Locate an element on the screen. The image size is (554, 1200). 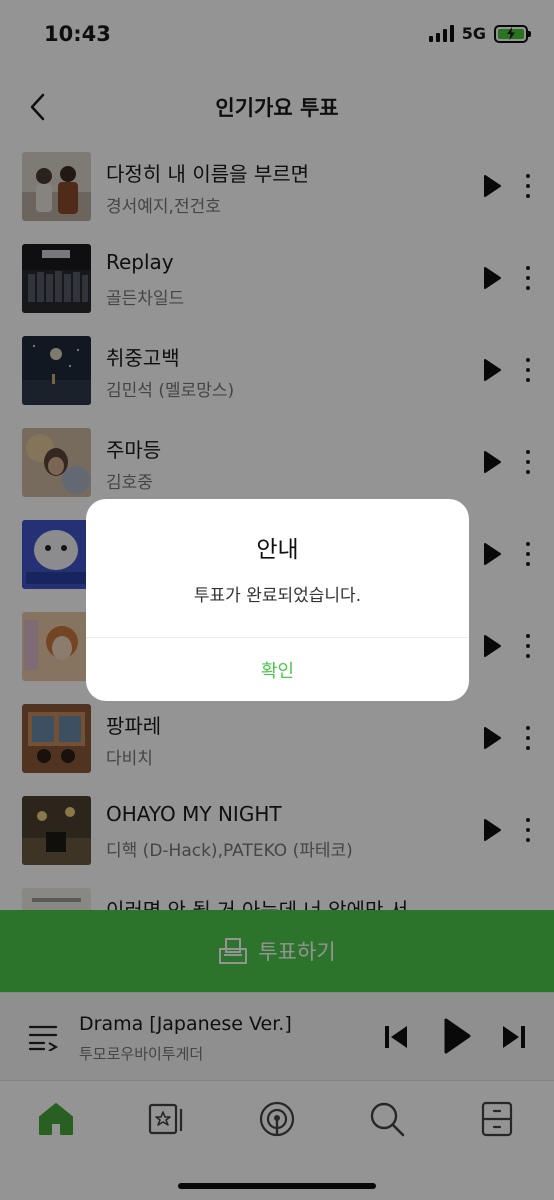
dialog-title: 안내 is located at coordinates (277, 550).